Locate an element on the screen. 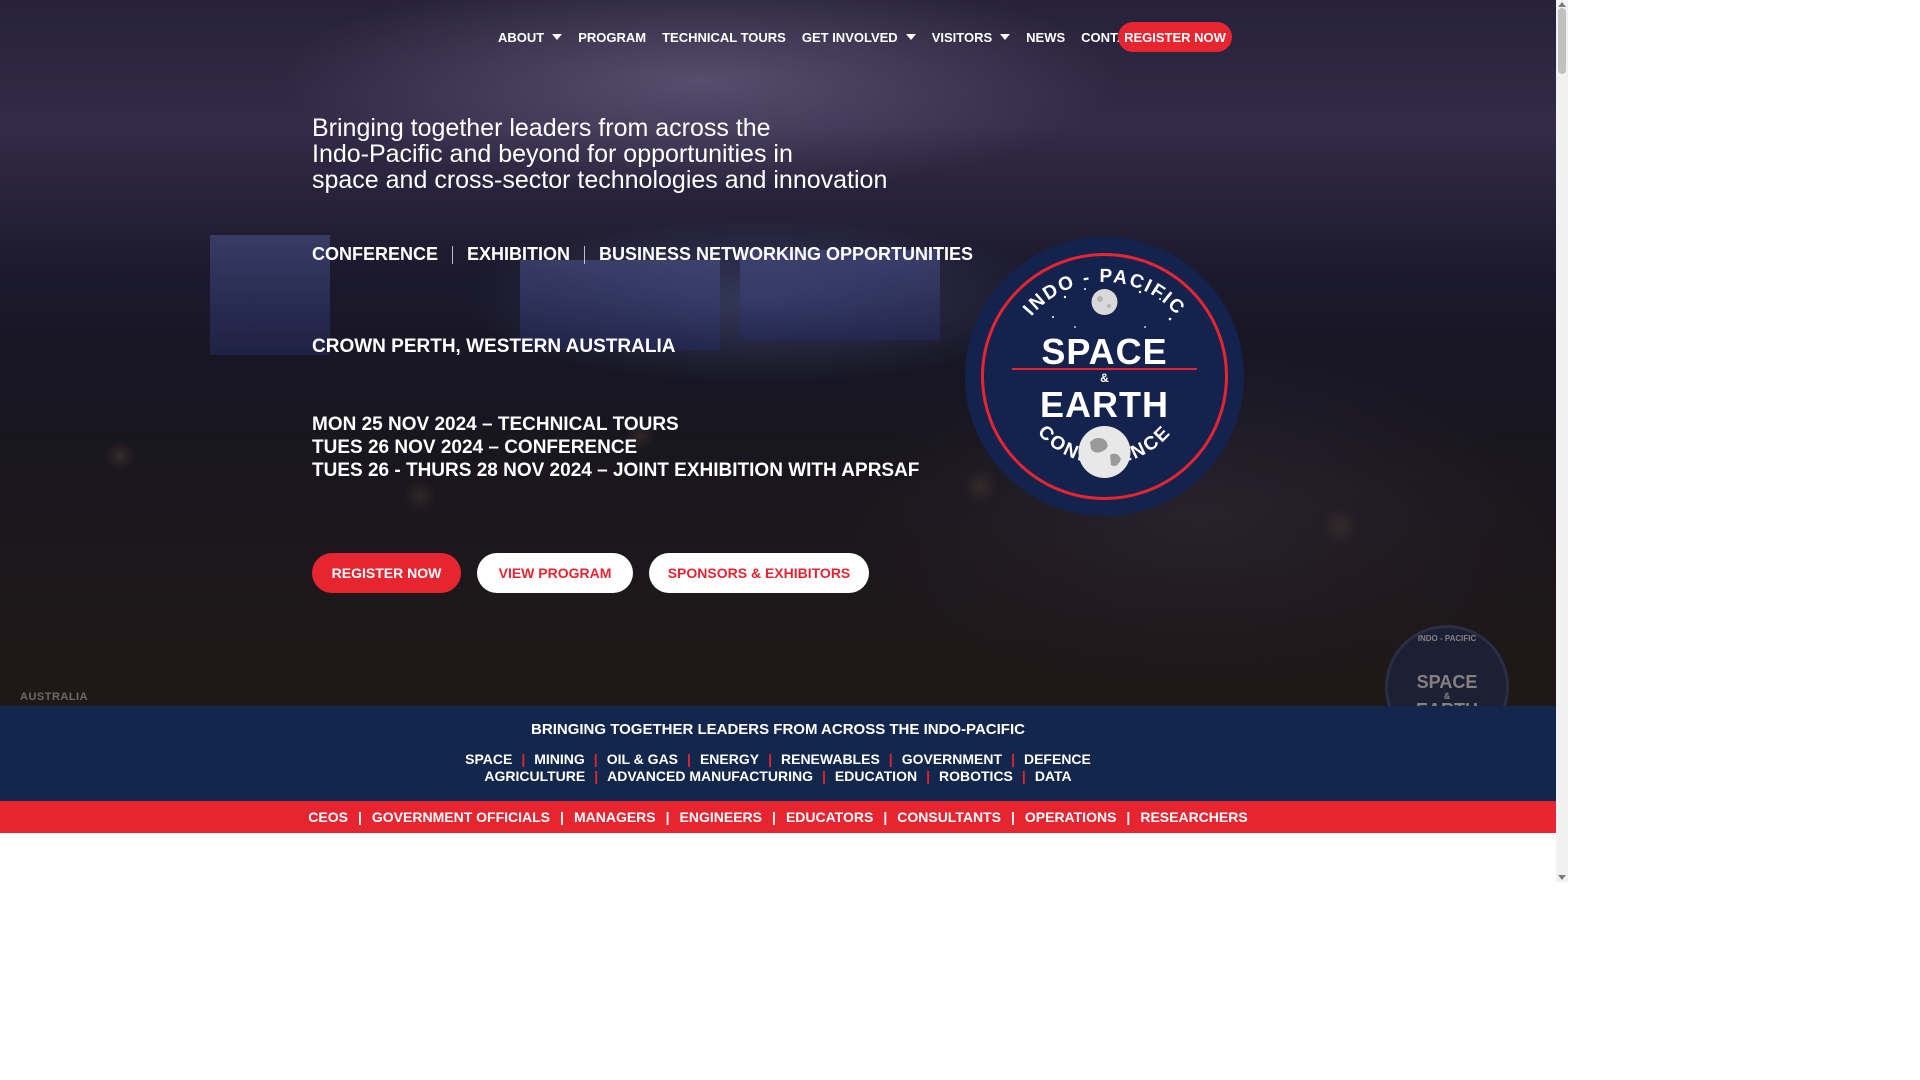 This screenshot has width=1920, height=1080. conference-logo: INDO - PACIFIC CONFERENCE SPACE & EARTH is located at coordinates (1104, 376).